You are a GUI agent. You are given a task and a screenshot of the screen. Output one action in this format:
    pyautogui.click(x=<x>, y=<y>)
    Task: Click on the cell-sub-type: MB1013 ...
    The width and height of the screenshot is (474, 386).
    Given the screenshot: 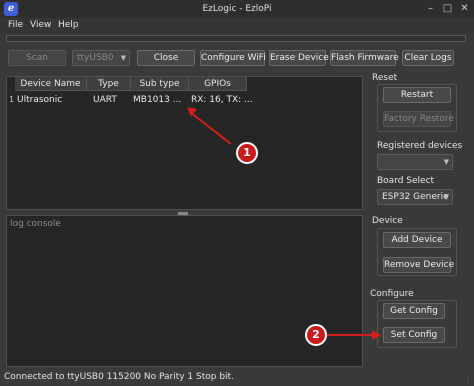 What is the action you would take?
    pyautogui.click(x=157, y=100)
    